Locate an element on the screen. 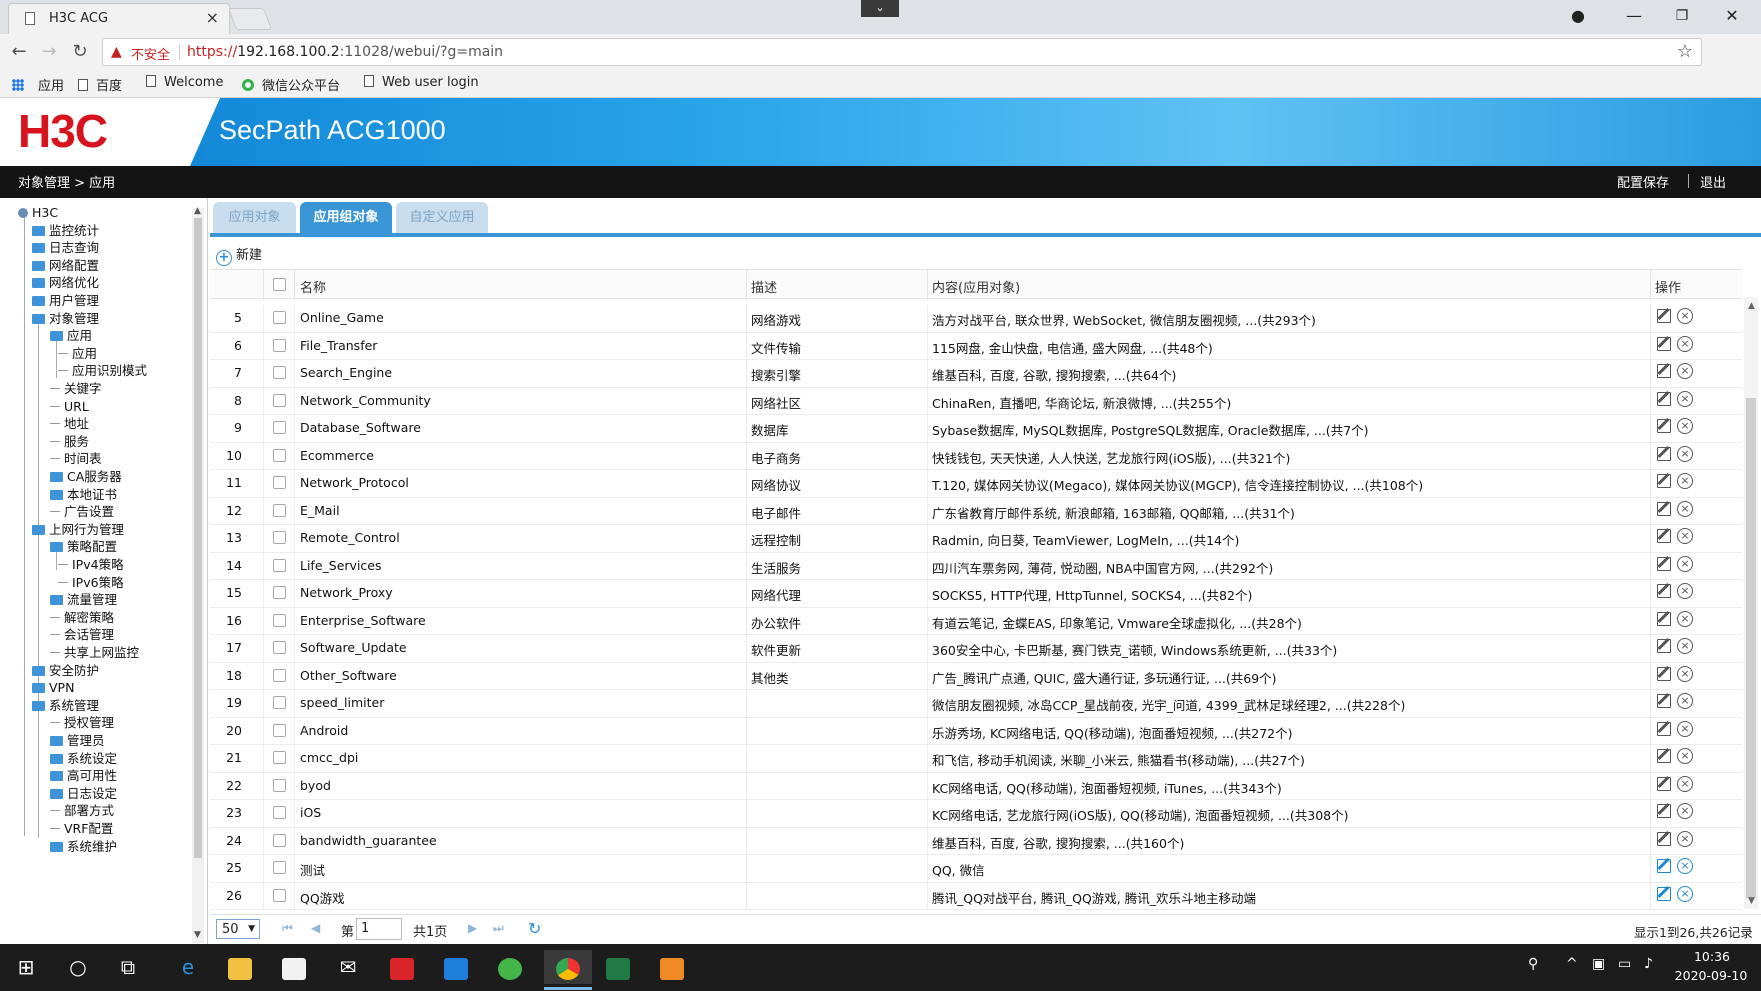 The image size is (1761, 991). excel-icon is located at coordinates (618, 967).